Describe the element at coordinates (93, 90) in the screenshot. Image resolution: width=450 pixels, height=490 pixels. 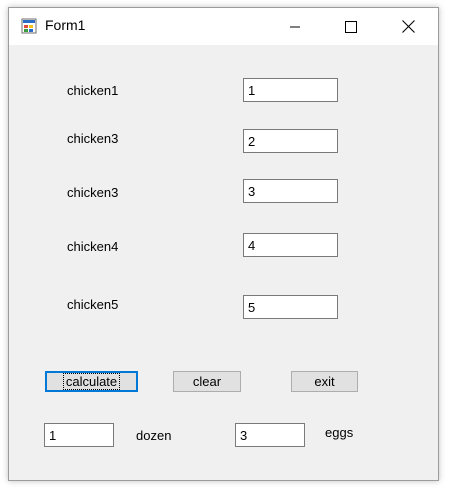
I see `label-chicken1: chicken1` at that location.